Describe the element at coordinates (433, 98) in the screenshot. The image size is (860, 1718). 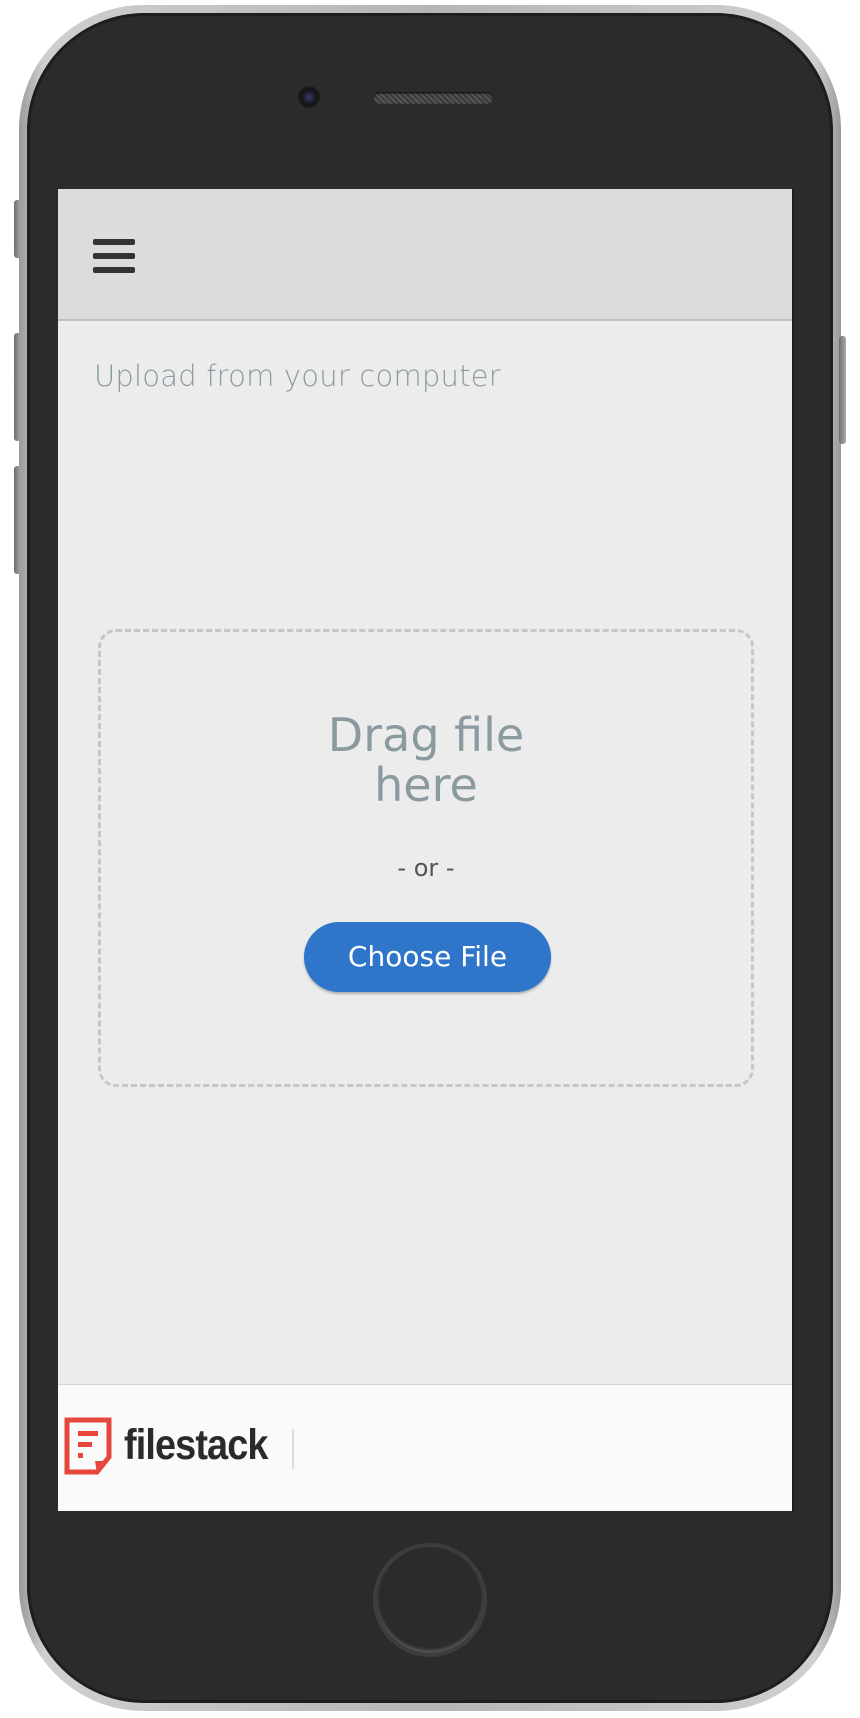
I see `earpiece-speaker` at that location.